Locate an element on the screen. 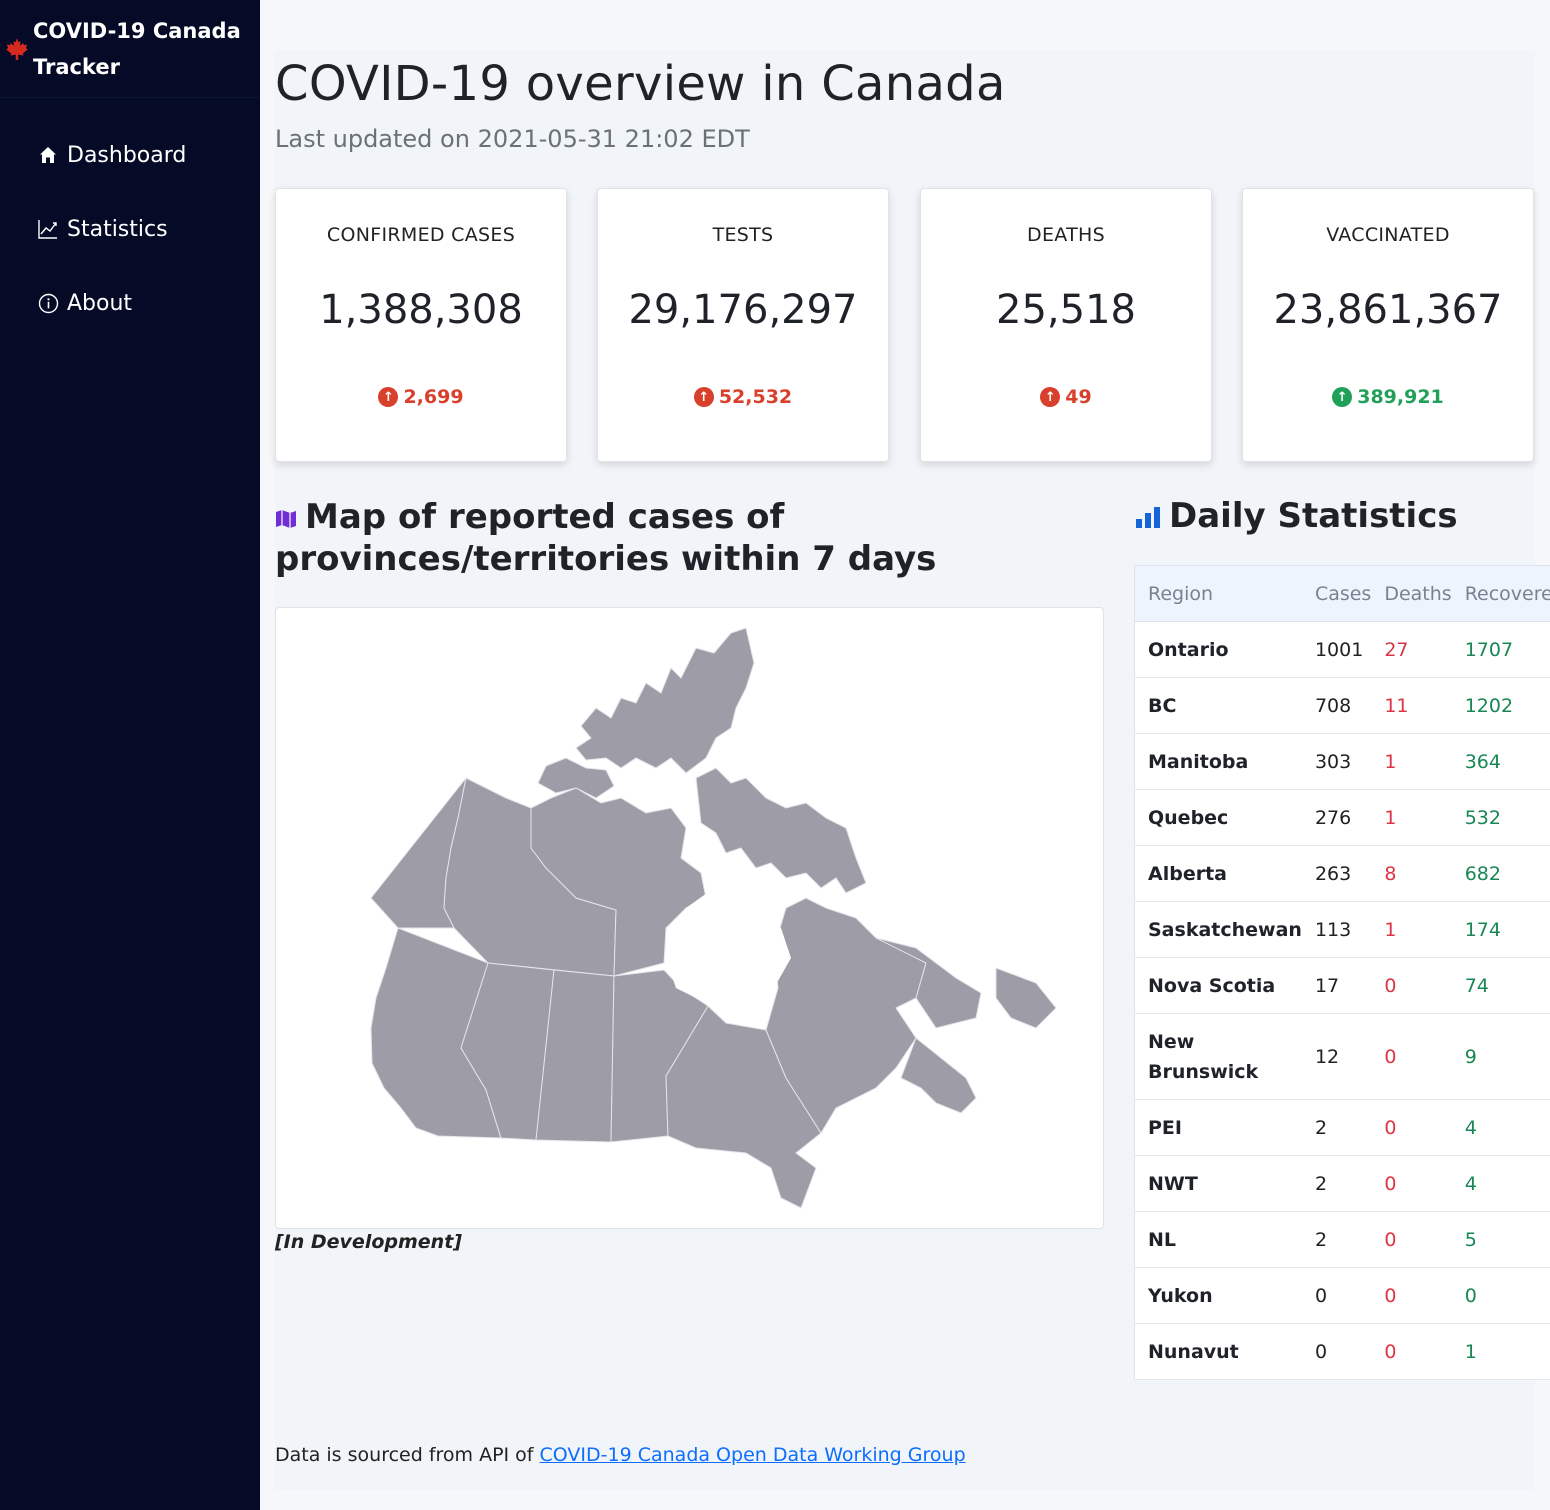  sidebar-item-dashboard: Dashboard is located at coordinates (130, 155).